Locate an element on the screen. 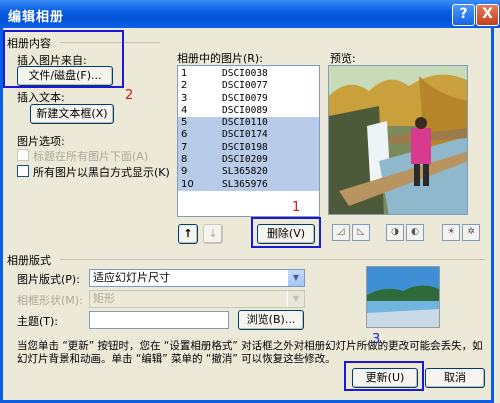 The height and width of the screenshot is (403, 500). list-item-number: 2 is located at coordinates (184, 86).